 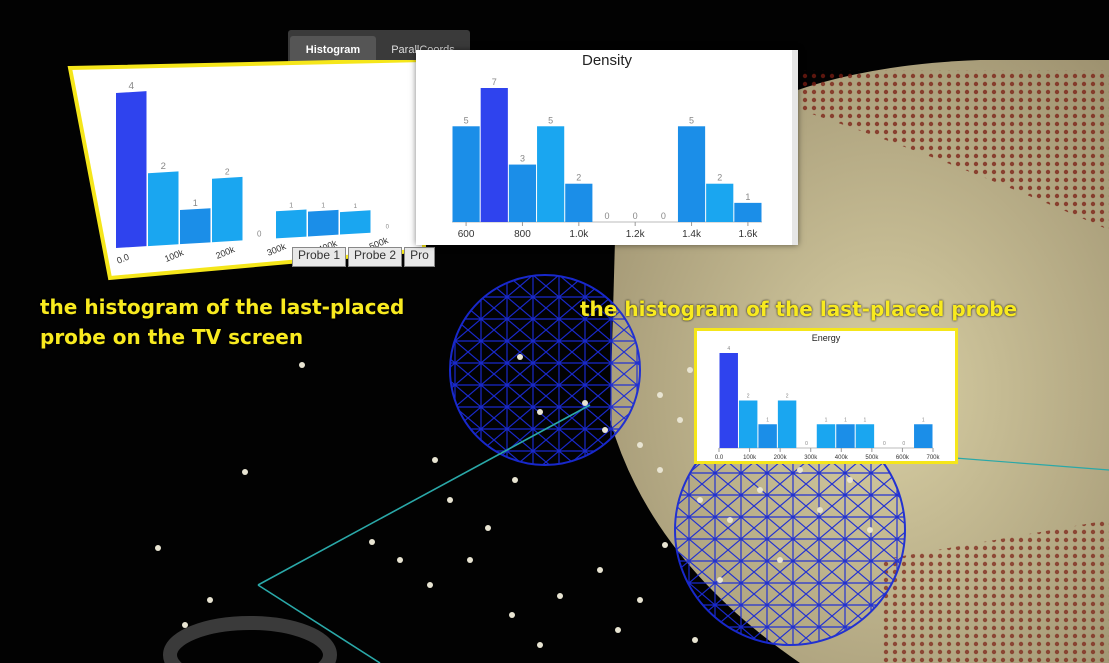 I want to click on x-tick-label: 600k, so click(x=903, y=458).